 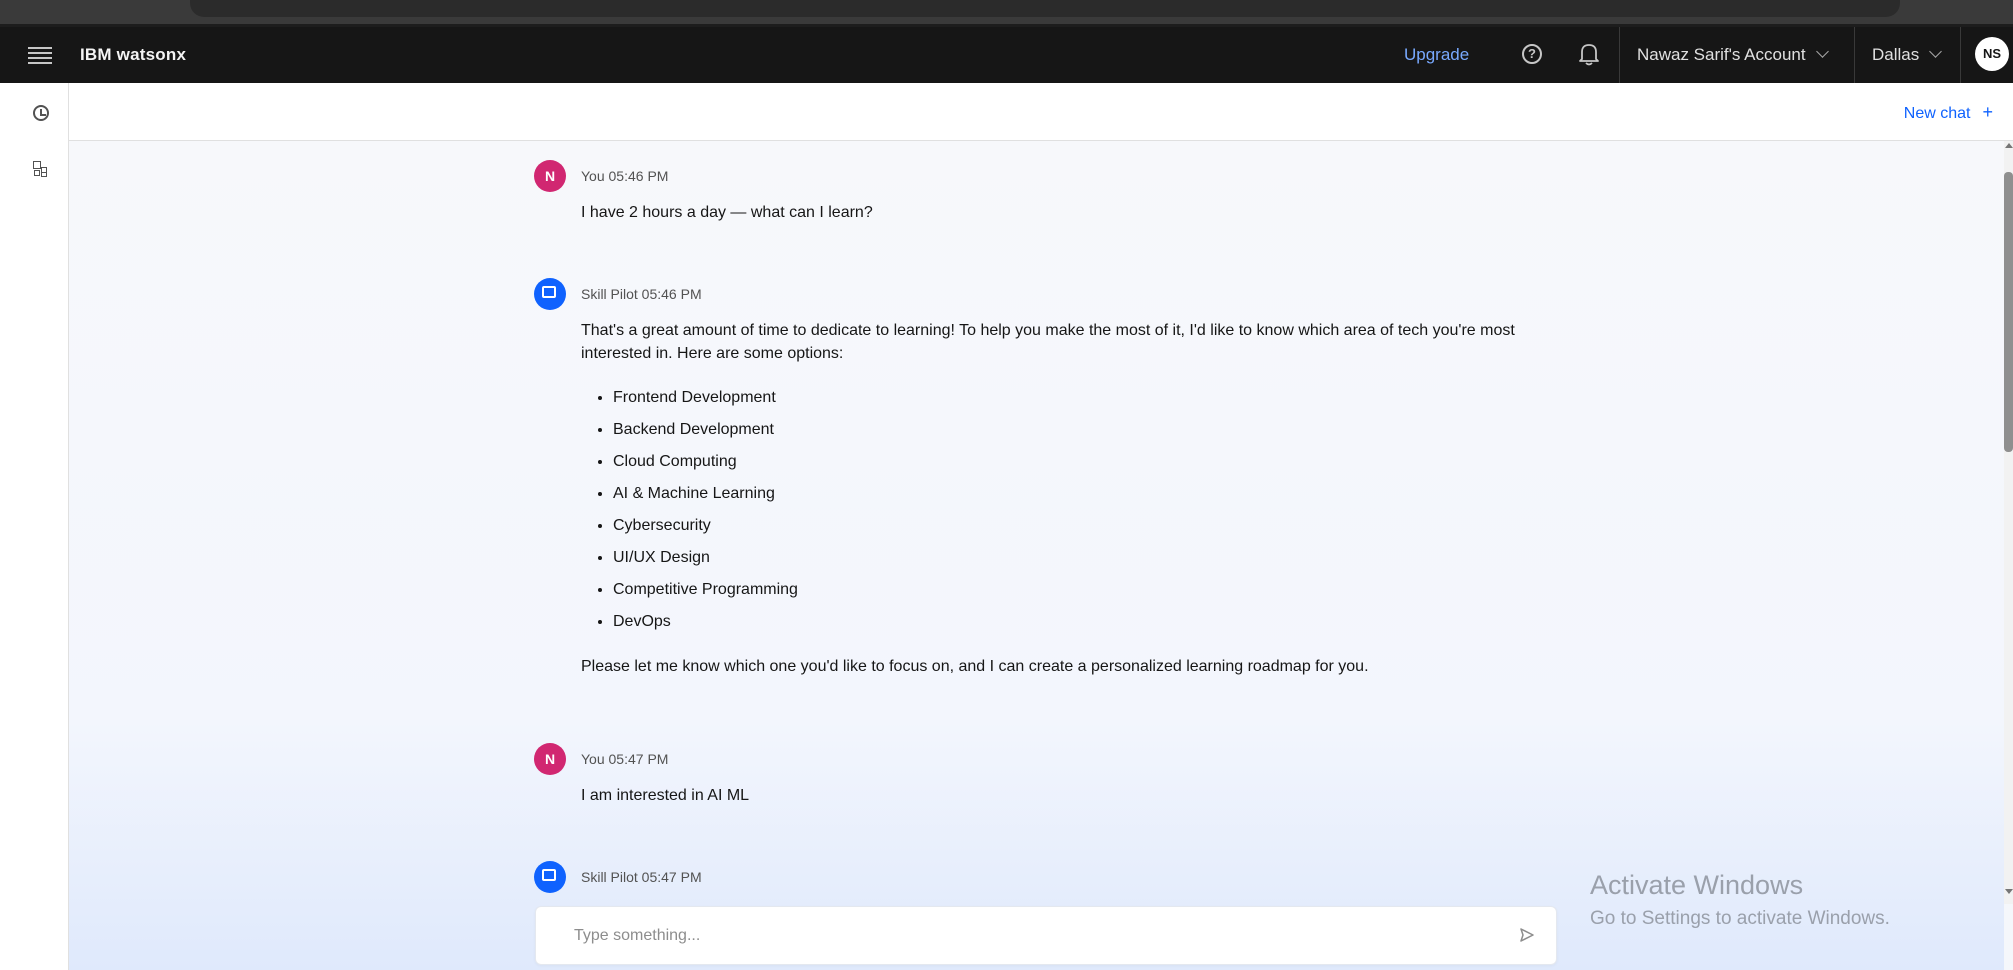 I want to click on left-rail, so click(x=34, y=526).